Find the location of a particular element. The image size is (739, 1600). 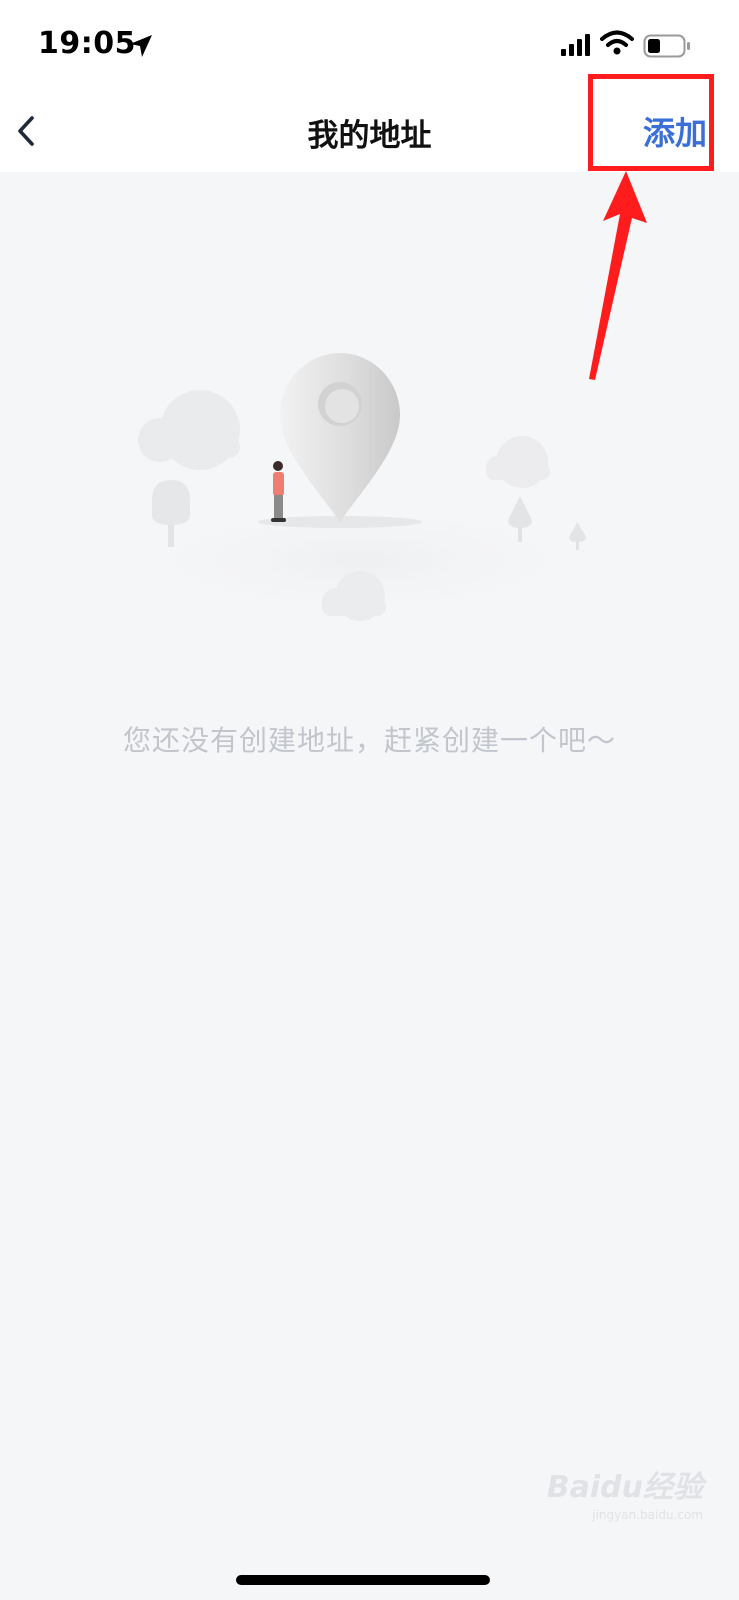

cloud-right is located at coordinates (518, 462).